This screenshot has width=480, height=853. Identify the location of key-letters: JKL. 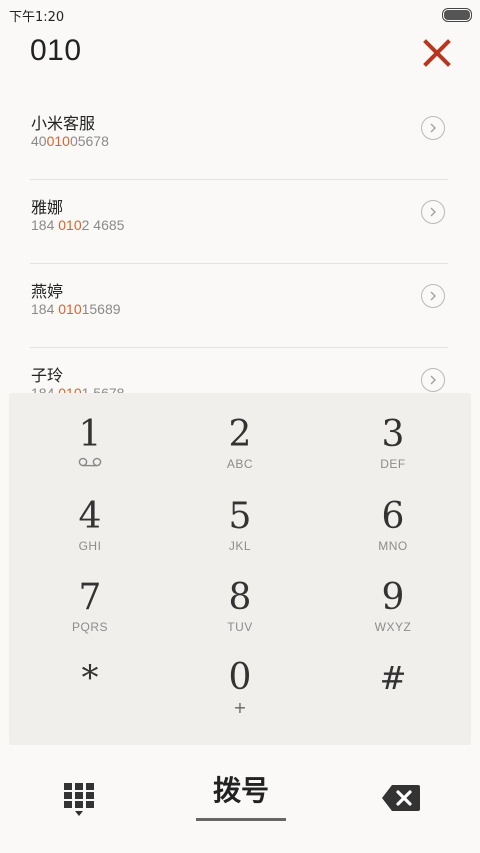
(240, 546).